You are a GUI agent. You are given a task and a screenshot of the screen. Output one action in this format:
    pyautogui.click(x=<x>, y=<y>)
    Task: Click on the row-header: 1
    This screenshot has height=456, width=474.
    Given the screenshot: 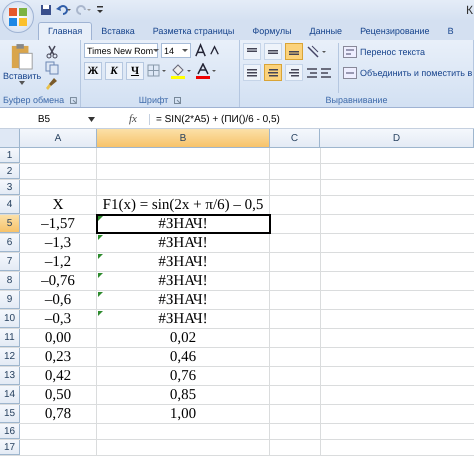 What is the action you would take?
    pyautogui.click(x=10, y=155)
    